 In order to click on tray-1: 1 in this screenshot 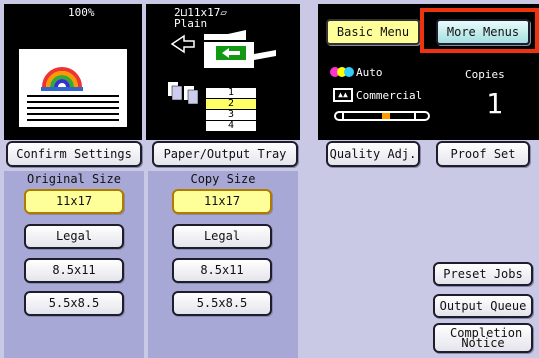, I will do `click(231, 93)`.